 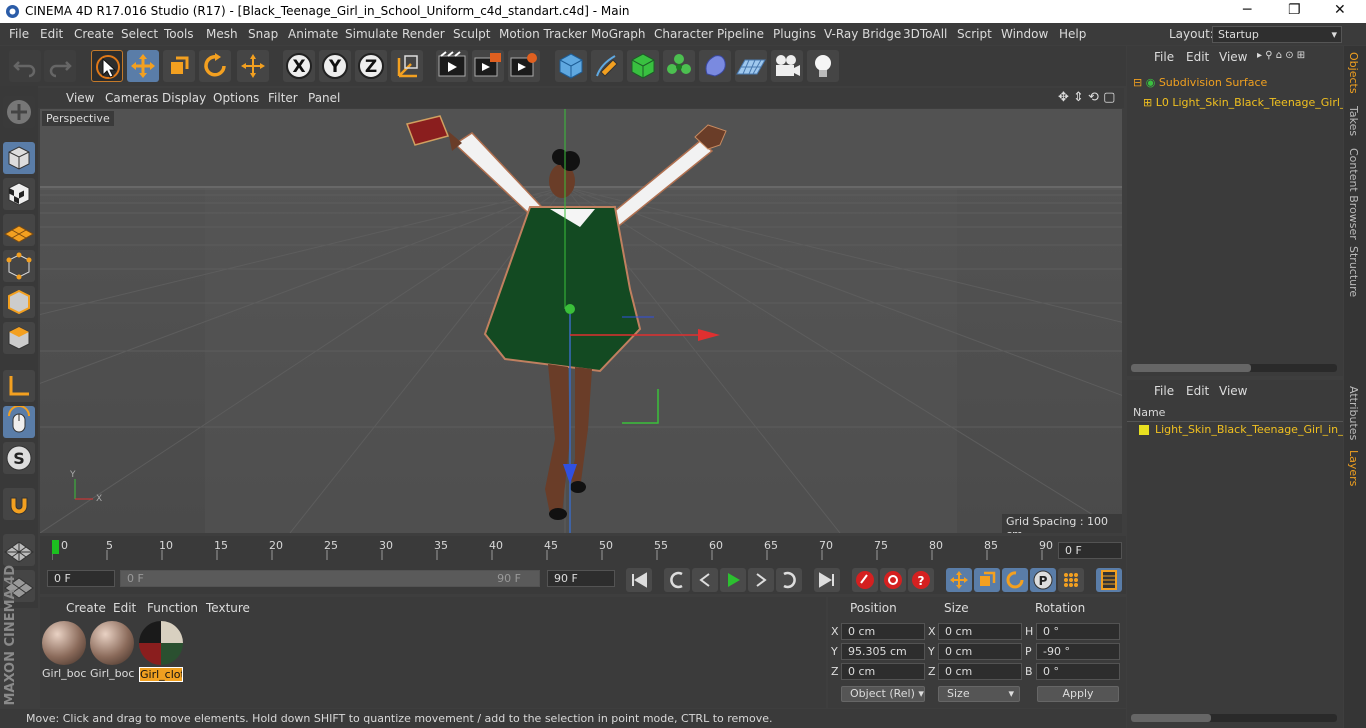 I want to click on objects-menu-edit: Edit, so click(x=1197, y=57).